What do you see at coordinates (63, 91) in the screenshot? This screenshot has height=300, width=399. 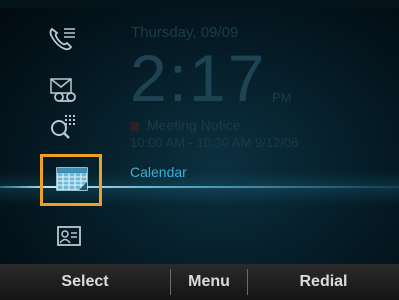 I see `voicemail-icon` at bounding box center [63, 91].